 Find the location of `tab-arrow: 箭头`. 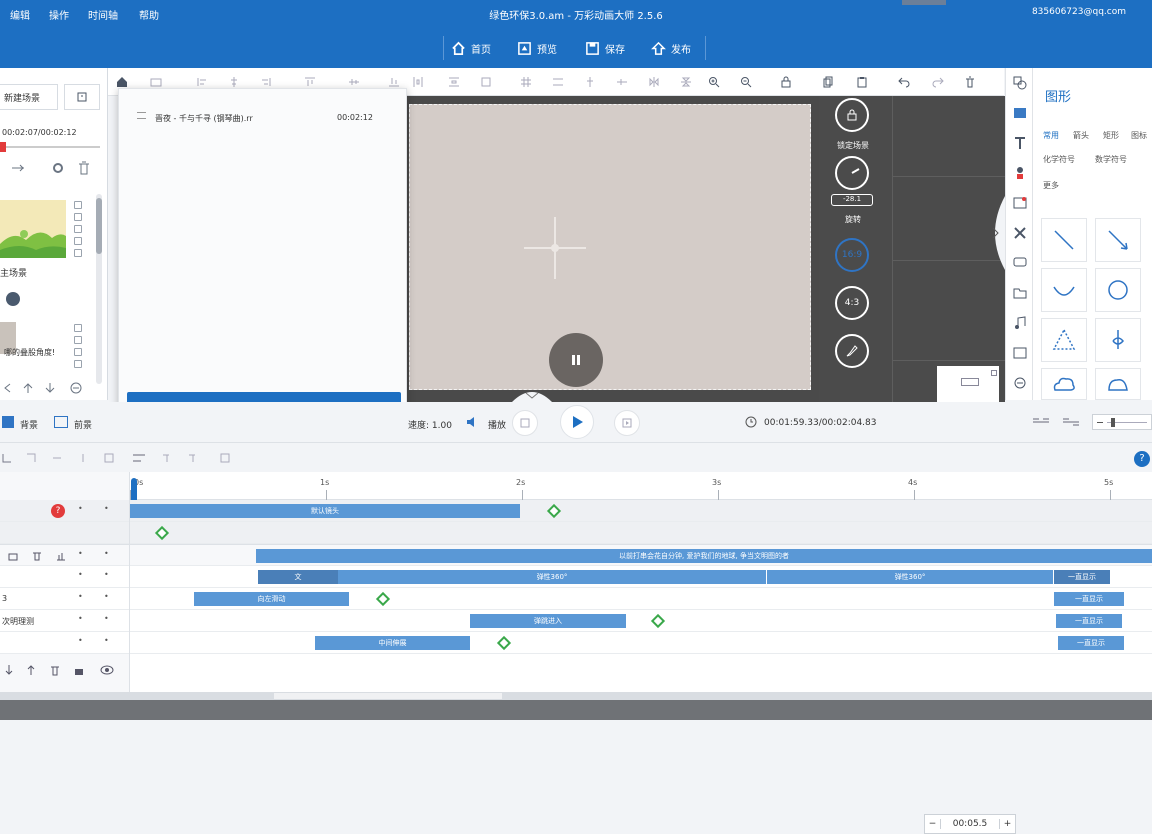

tab-arrow: 箭头 is located at coordinates (1081, 135).